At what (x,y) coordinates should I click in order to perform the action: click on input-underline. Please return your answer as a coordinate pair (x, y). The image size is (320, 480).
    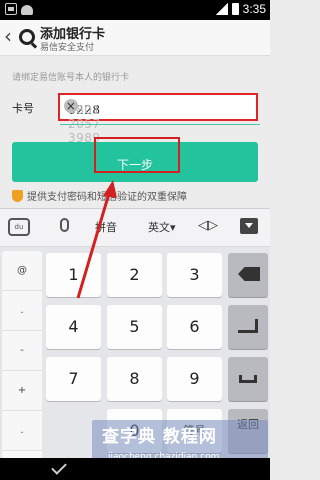
    Looking at the image, I should click on (160, 124).